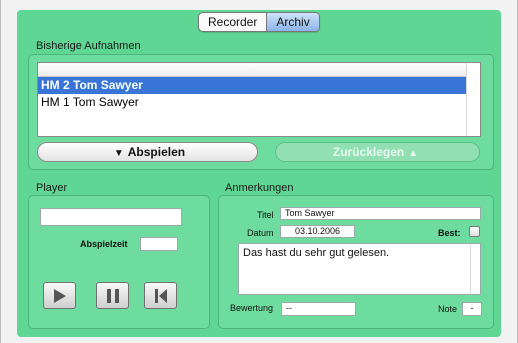 The height and width of the screenshot is (343, 518). What do you see at coordinates (359, 269) in the screenshot?
I see `comment-textarea: Das hast du sehr gut gelesen.` at bounding box center [359, 269].